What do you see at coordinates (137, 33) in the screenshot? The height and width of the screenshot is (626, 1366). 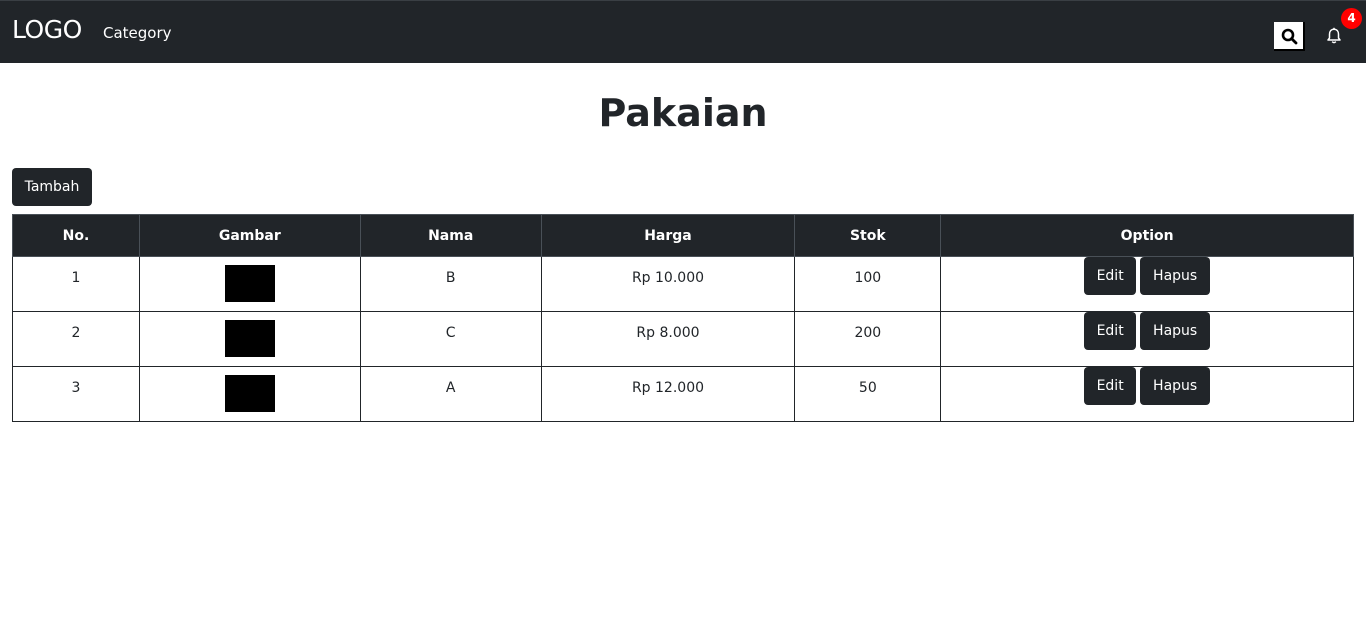 I see `nav-link-category: Category` at bounding box center [137, 33].